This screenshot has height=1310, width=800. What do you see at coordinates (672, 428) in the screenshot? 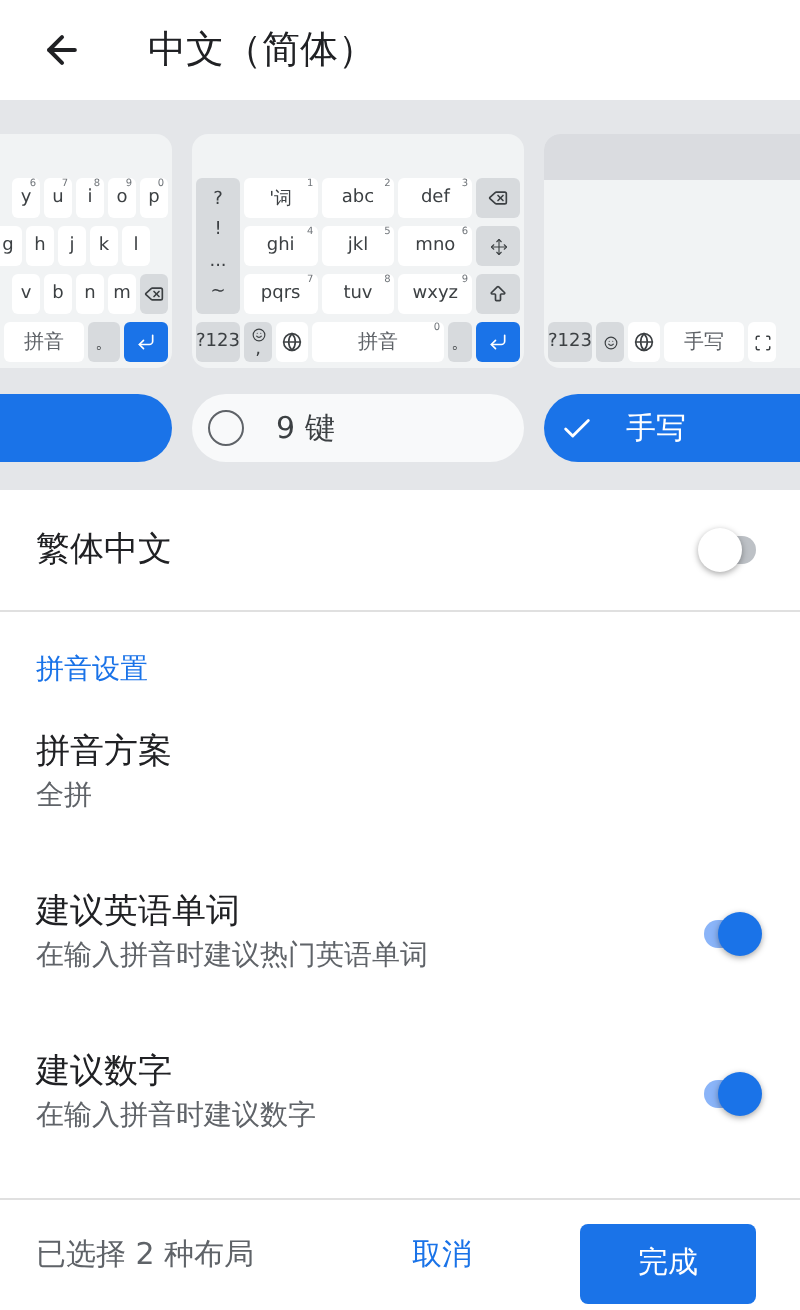
I see `layout-chip: 手写` at bounding box center [672, 428].